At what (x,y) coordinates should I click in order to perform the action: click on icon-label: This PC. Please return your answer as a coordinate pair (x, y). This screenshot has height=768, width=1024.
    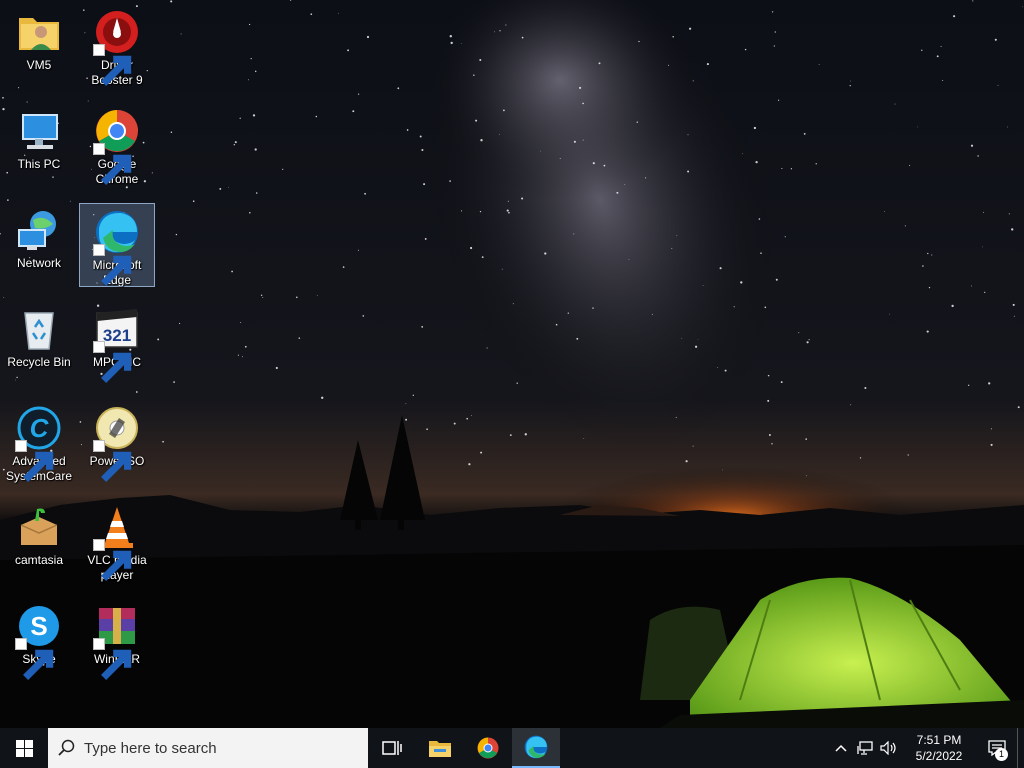
    Looking at the image, I should click on (39, 164).